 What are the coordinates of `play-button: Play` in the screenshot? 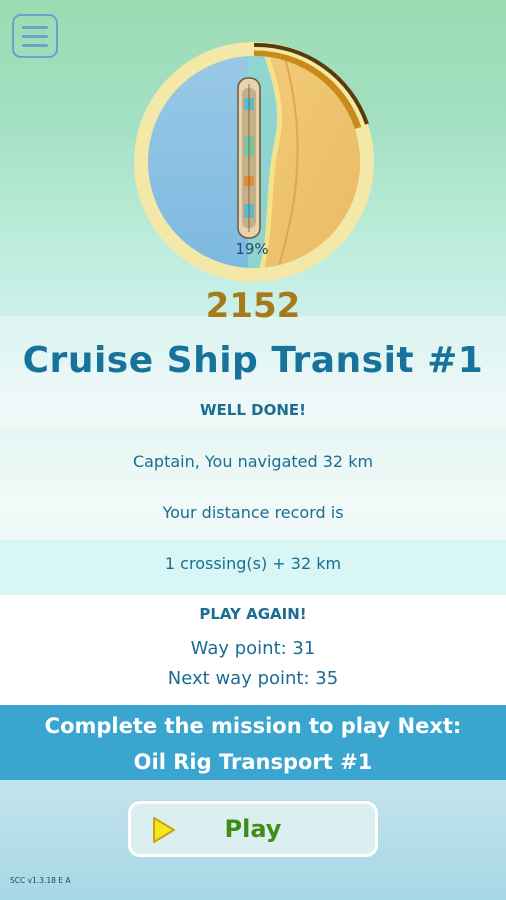 It's located at (253, 829).